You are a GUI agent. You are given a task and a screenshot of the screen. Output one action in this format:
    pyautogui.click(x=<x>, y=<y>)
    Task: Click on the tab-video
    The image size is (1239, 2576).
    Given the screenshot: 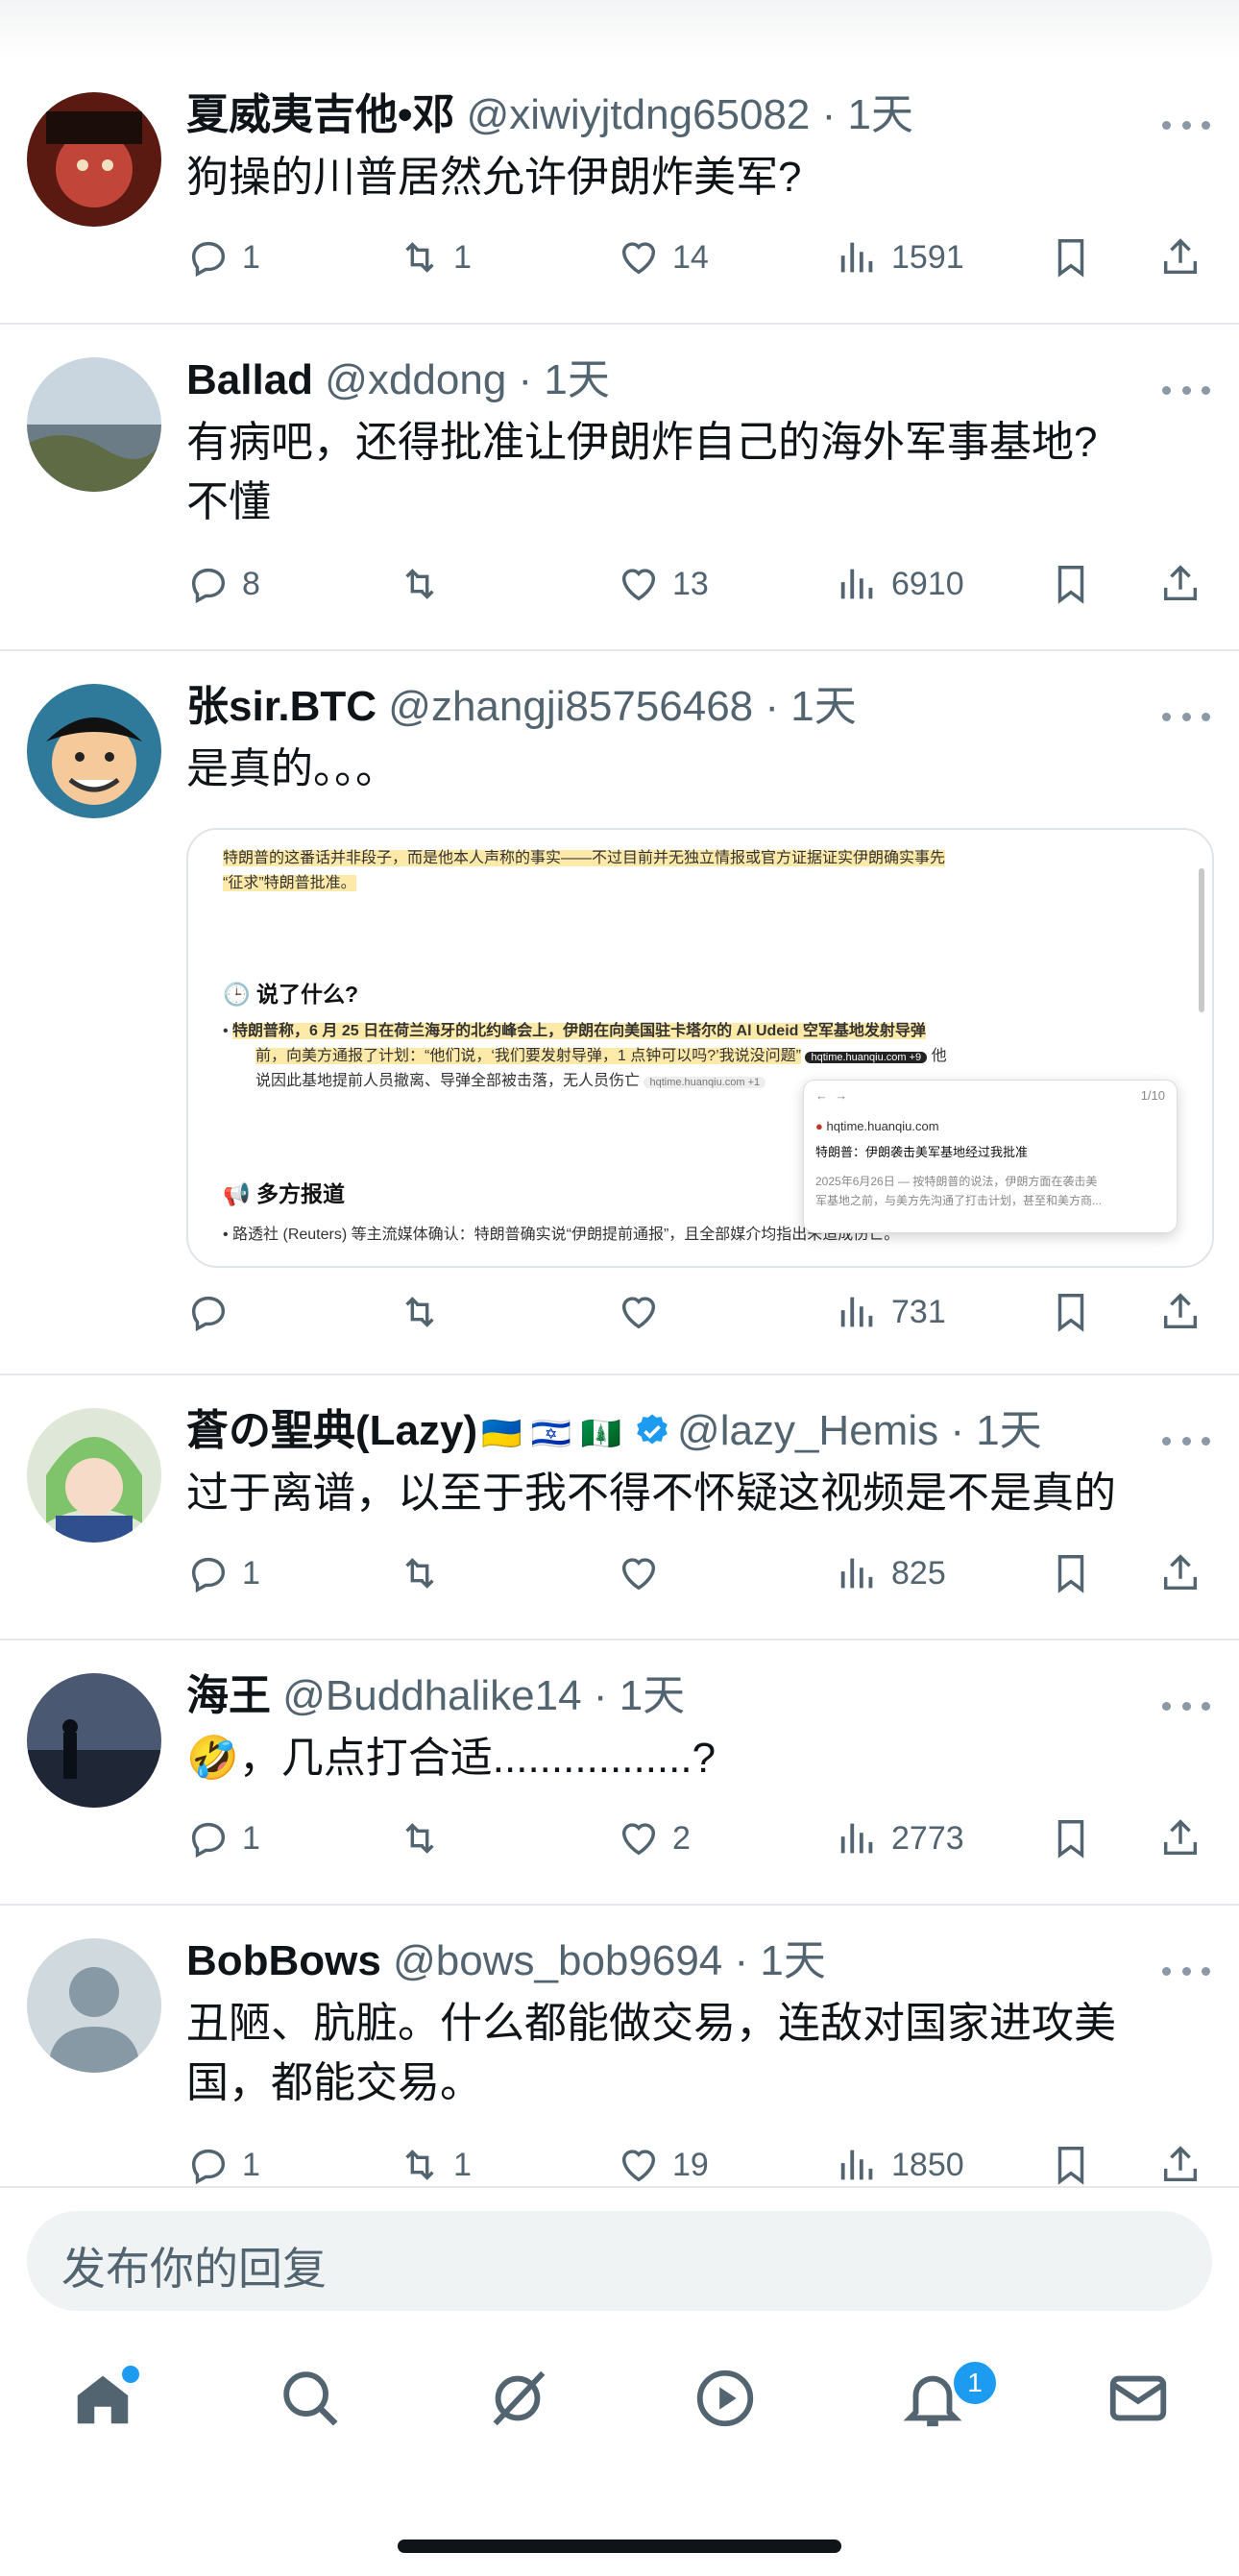 What is the action you would take?
    pyautogui.click(x=725, y=2398)
    